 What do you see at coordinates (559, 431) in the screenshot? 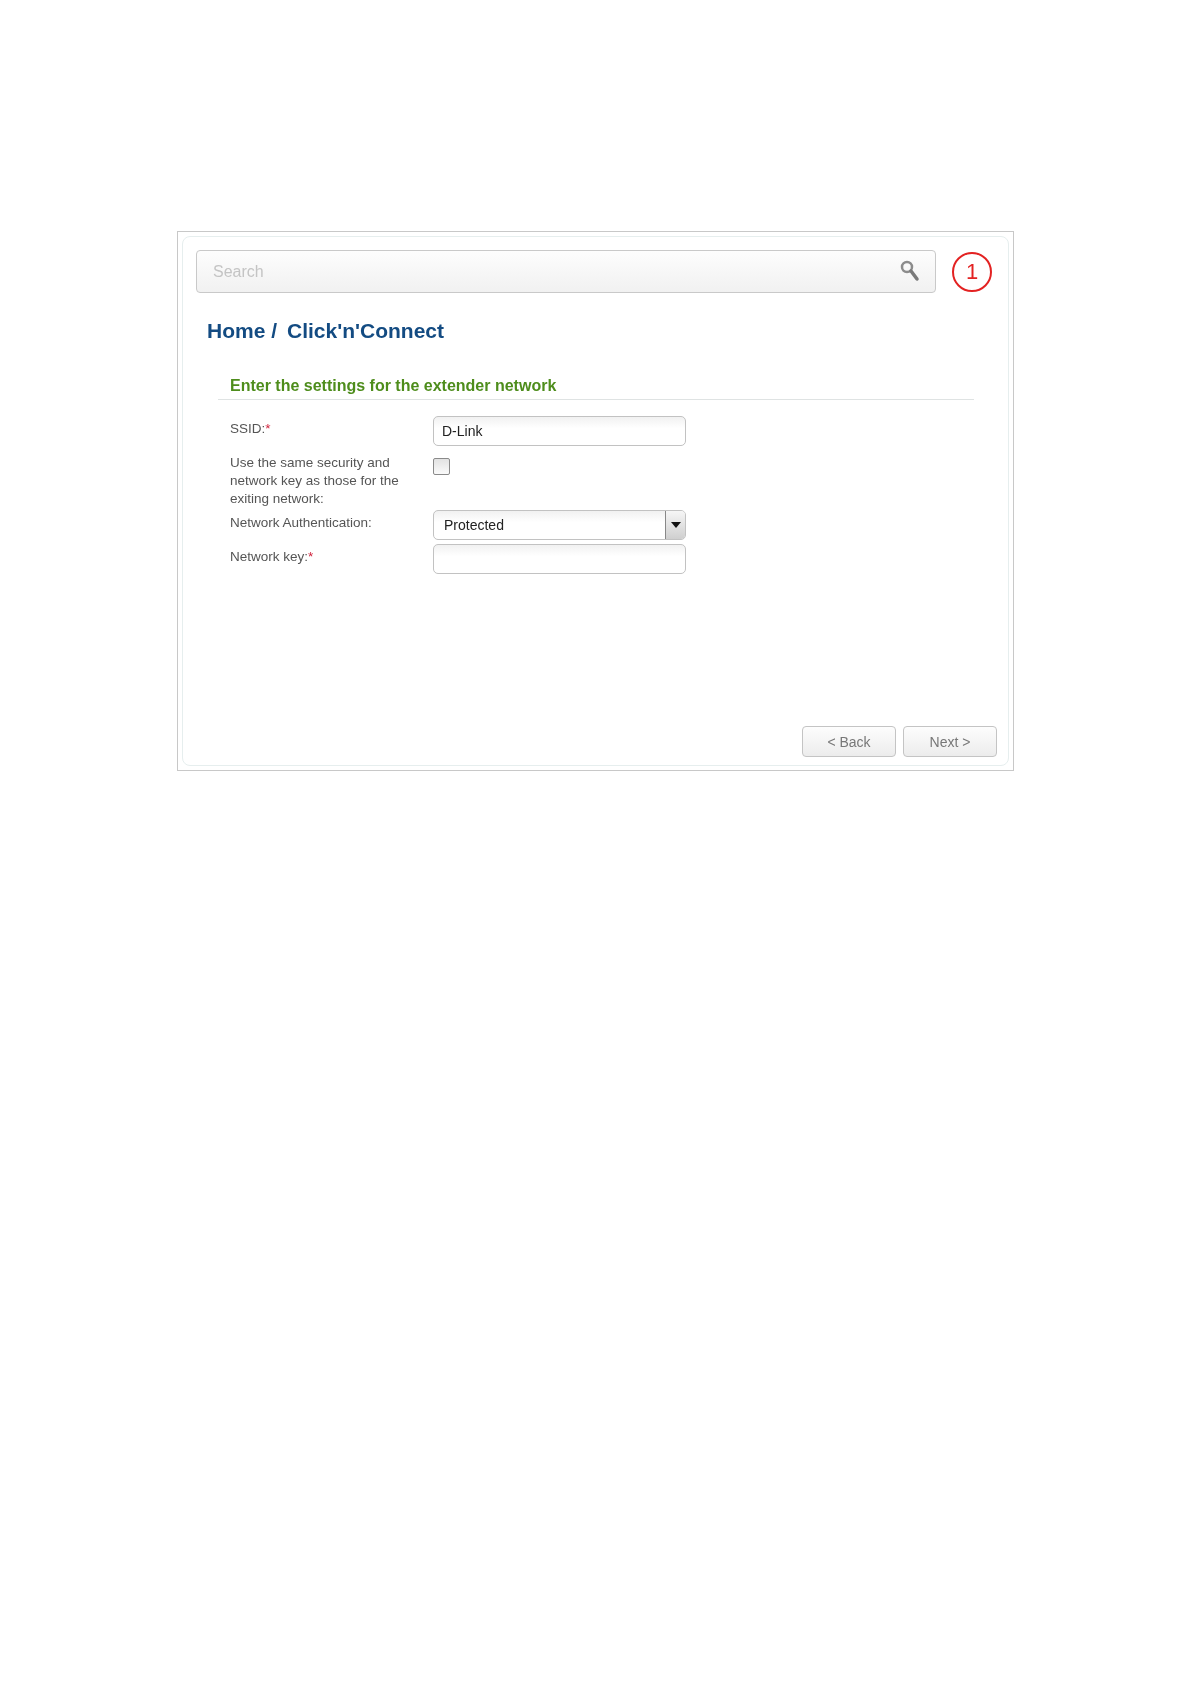
I see `input-field: D-Link` at bounding box center [559, 431].